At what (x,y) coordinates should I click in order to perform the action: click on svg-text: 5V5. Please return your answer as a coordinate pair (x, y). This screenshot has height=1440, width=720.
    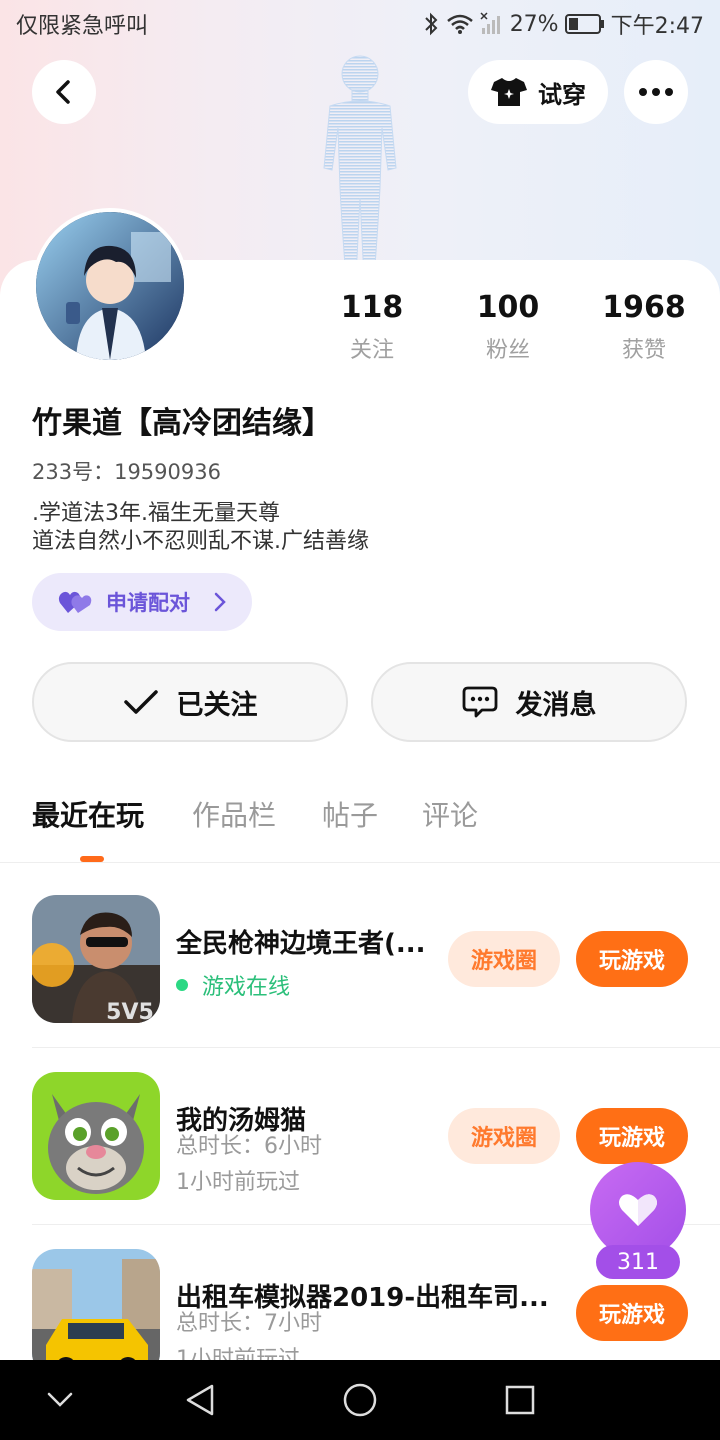
    Looking at the image, I should click on (130, 1011).